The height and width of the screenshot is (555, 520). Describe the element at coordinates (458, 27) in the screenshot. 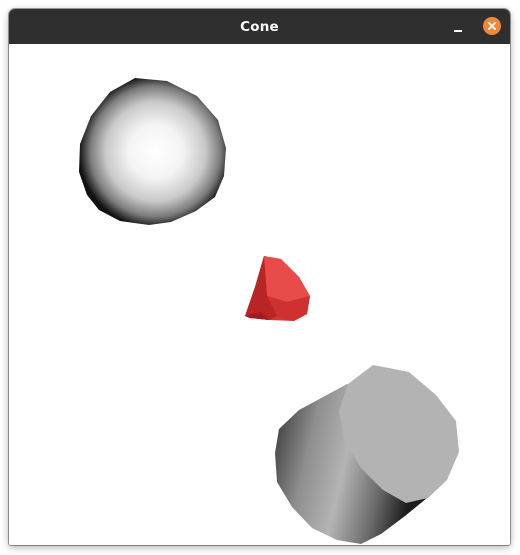

I see `minimize-button` at that location.